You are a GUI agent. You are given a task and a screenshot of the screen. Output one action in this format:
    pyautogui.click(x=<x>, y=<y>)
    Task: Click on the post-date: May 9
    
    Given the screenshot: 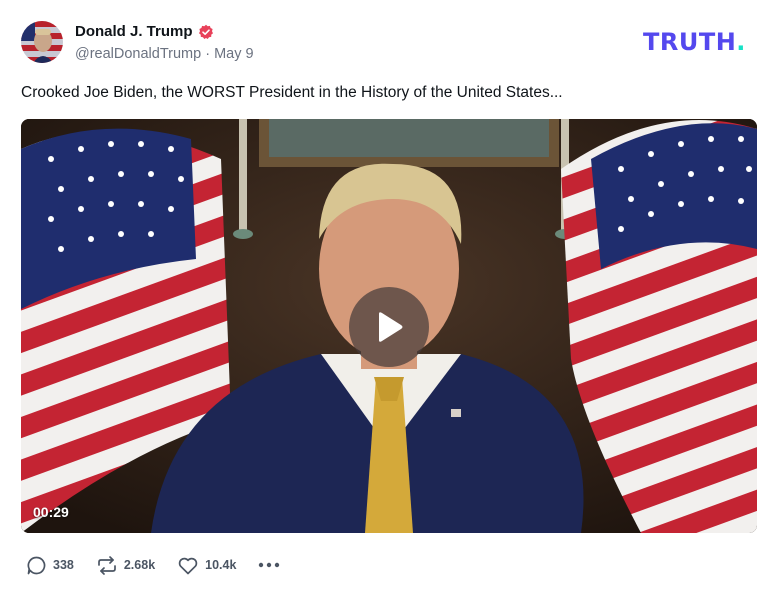 What is the action you would take?
    pyautogui.click(x=234, y=54)
    